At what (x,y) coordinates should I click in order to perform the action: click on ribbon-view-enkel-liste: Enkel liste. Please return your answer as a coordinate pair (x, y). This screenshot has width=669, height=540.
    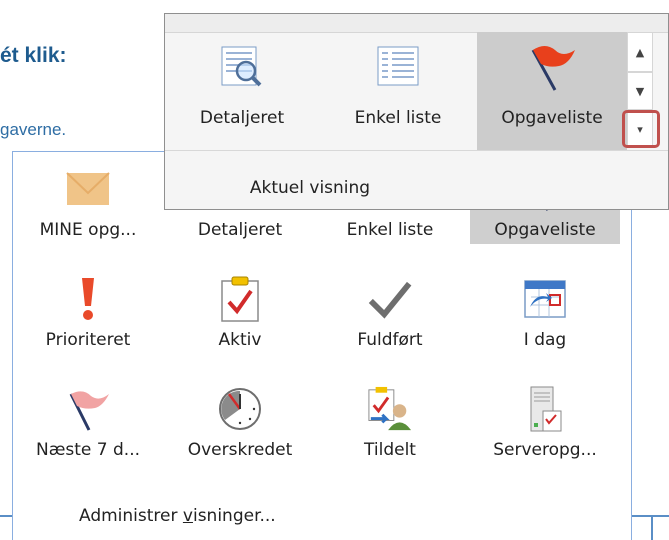
    Looking at the image, I should click on (398, 91).